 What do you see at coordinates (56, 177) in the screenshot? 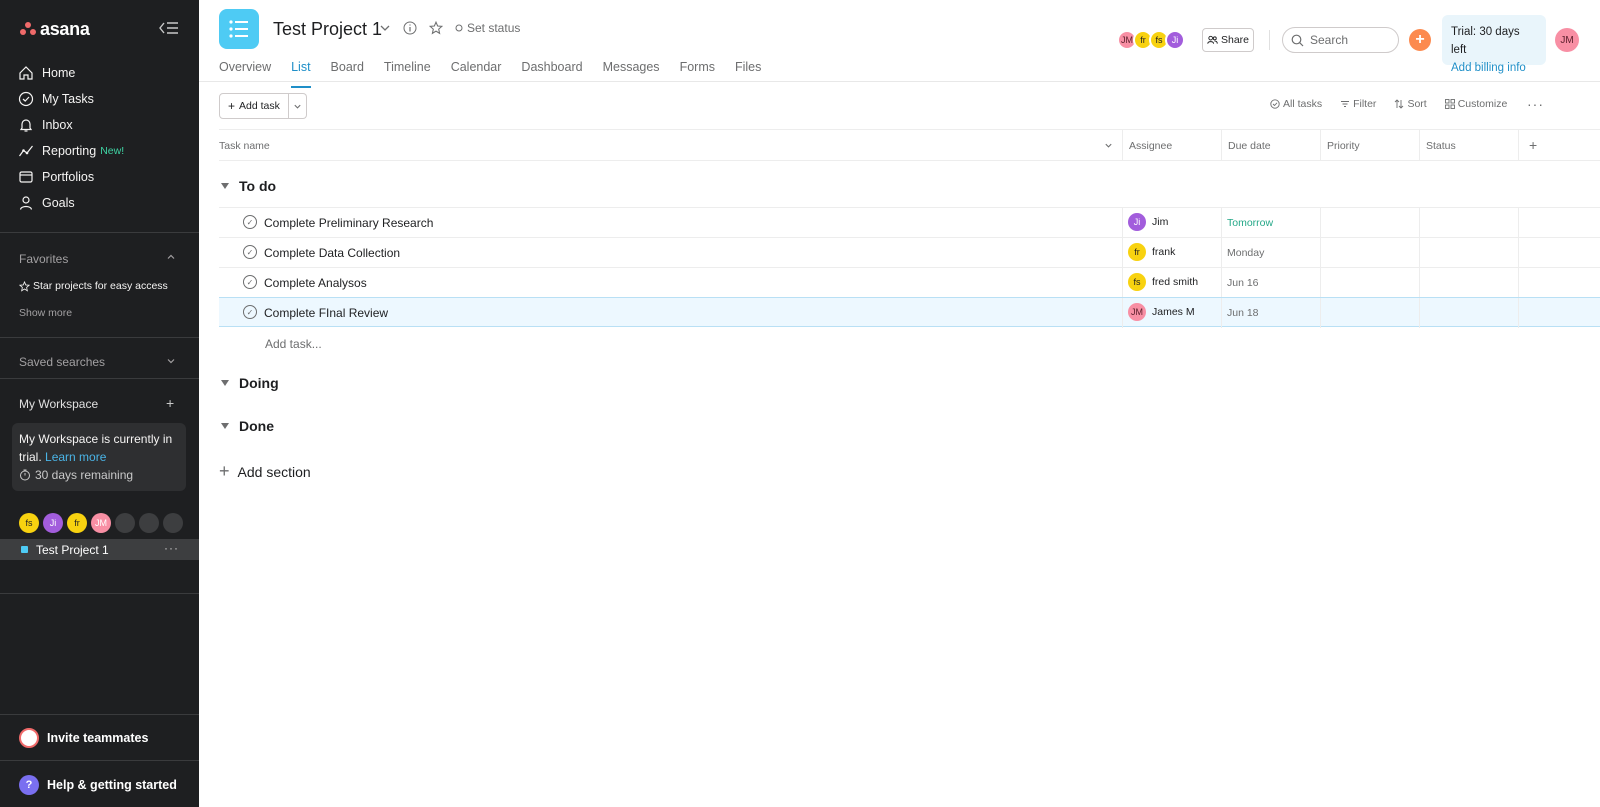
I see `sidebar-item-portfolios: Portfolios` at bounding box center [56, 177].